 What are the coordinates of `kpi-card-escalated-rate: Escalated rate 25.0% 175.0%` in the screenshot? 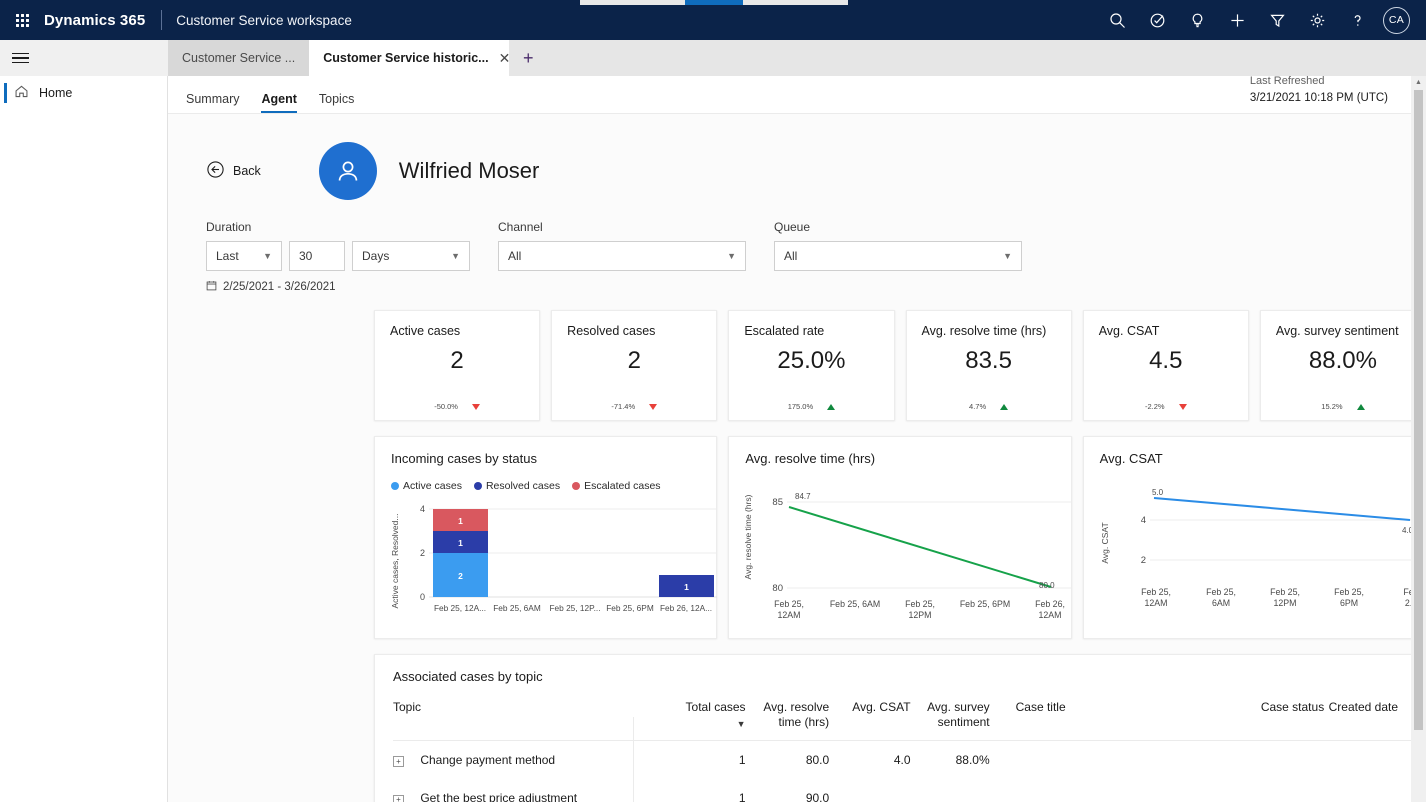 It's located at (811, 365).